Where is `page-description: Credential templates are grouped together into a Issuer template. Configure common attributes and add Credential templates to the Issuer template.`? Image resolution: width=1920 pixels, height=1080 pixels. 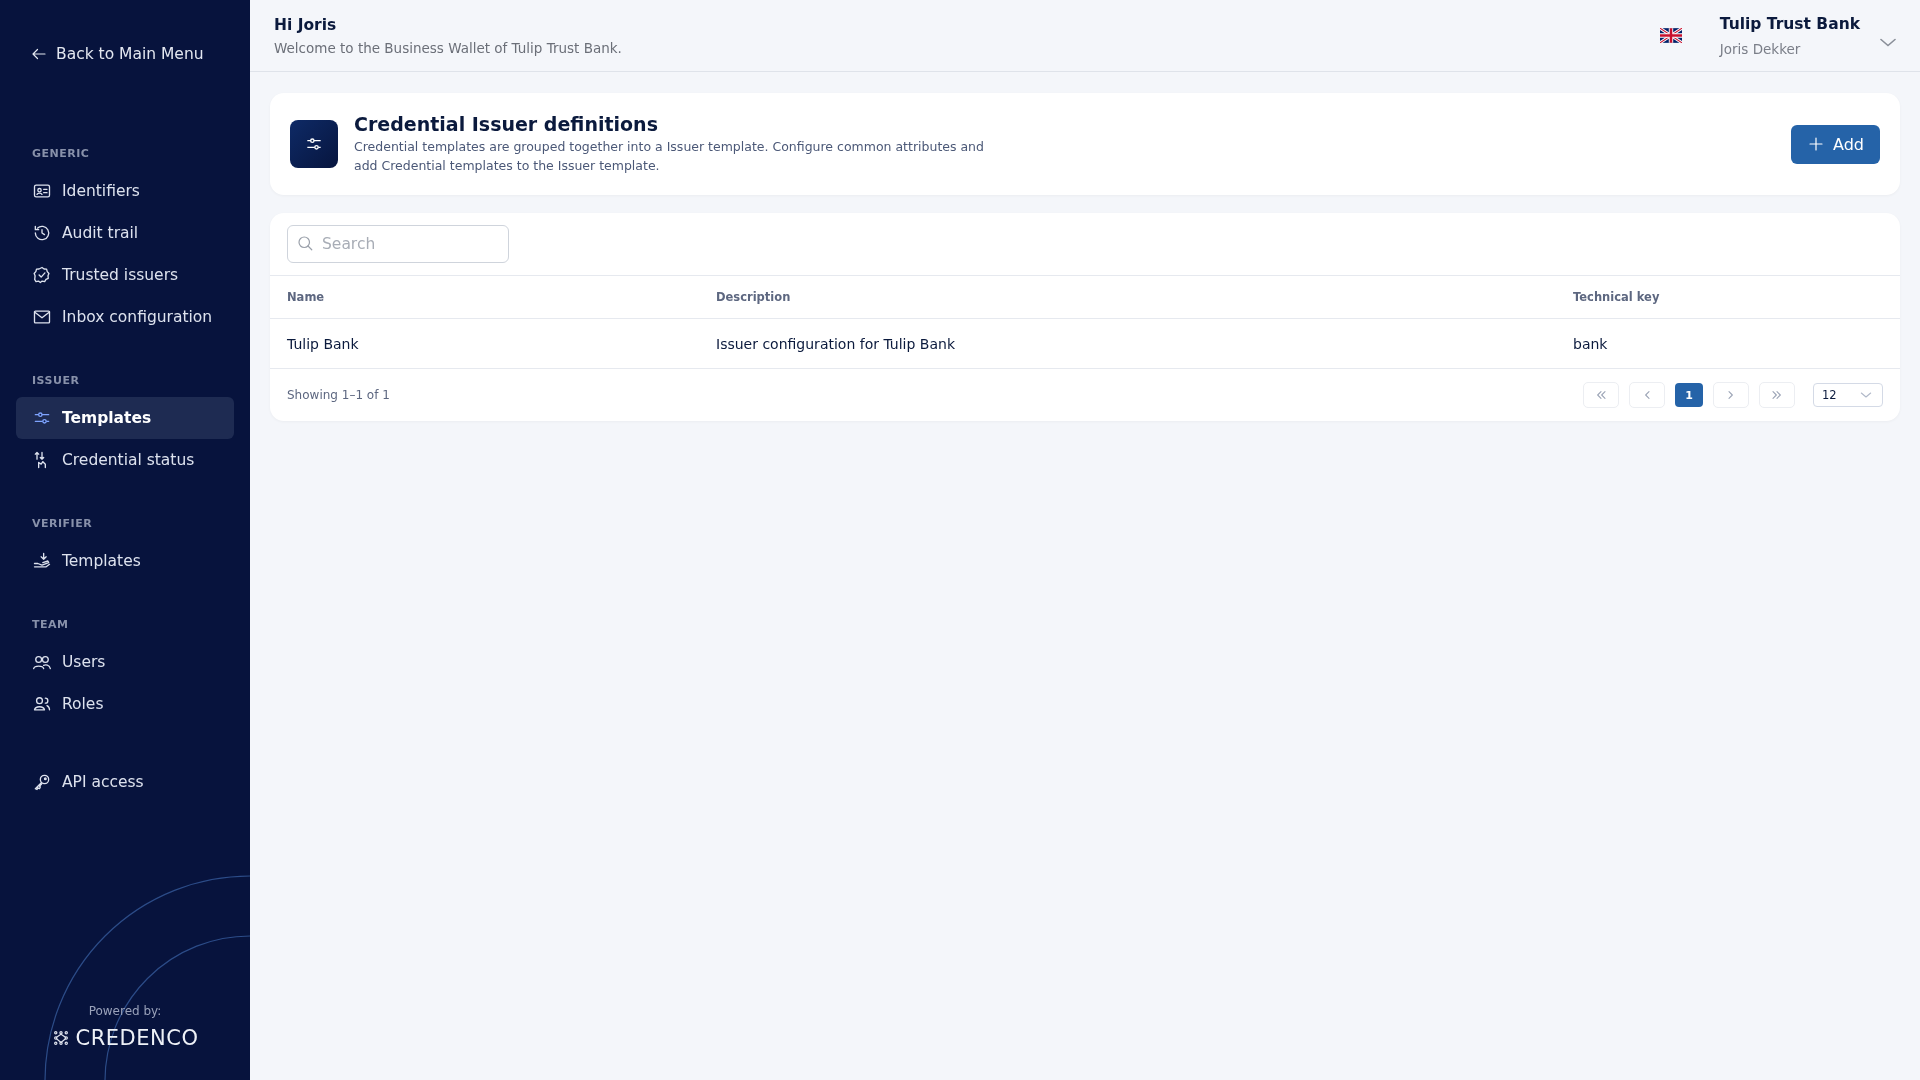
page-description: Credential templates are grouped together into a Issuer template. Configure common attributes and add Credential templates to the Issuer template. is located at coordinates (669, 156).